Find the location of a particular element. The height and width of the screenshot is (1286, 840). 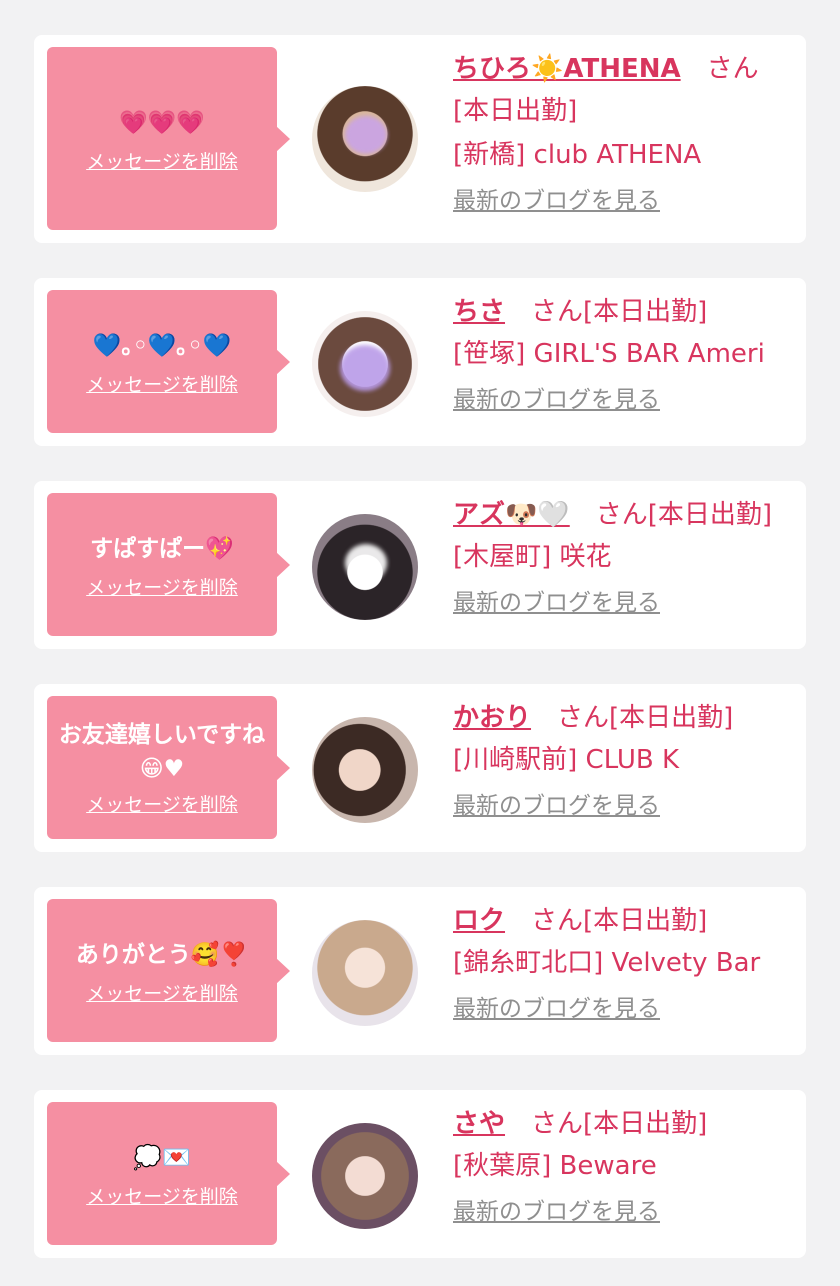

area-shop: [秋葉原] Beware is located at coordinates (555, 1166).